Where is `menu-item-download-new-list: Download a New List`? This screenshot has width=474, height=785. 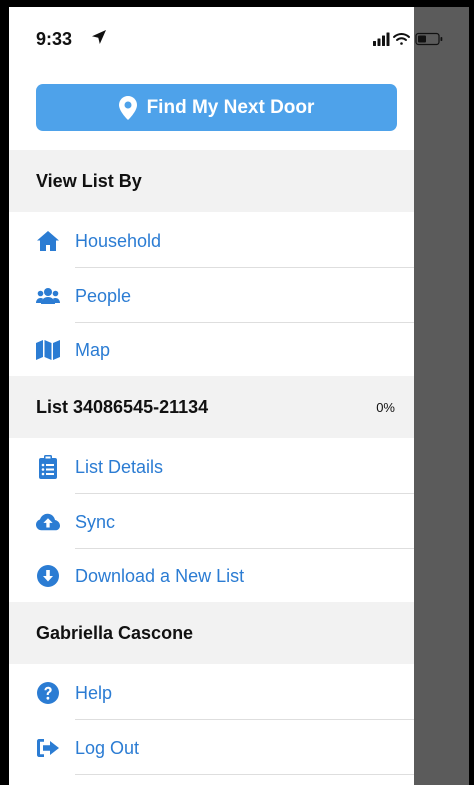 menu-item-download-new-list: Download a New List is located at coordinates (211, 576).